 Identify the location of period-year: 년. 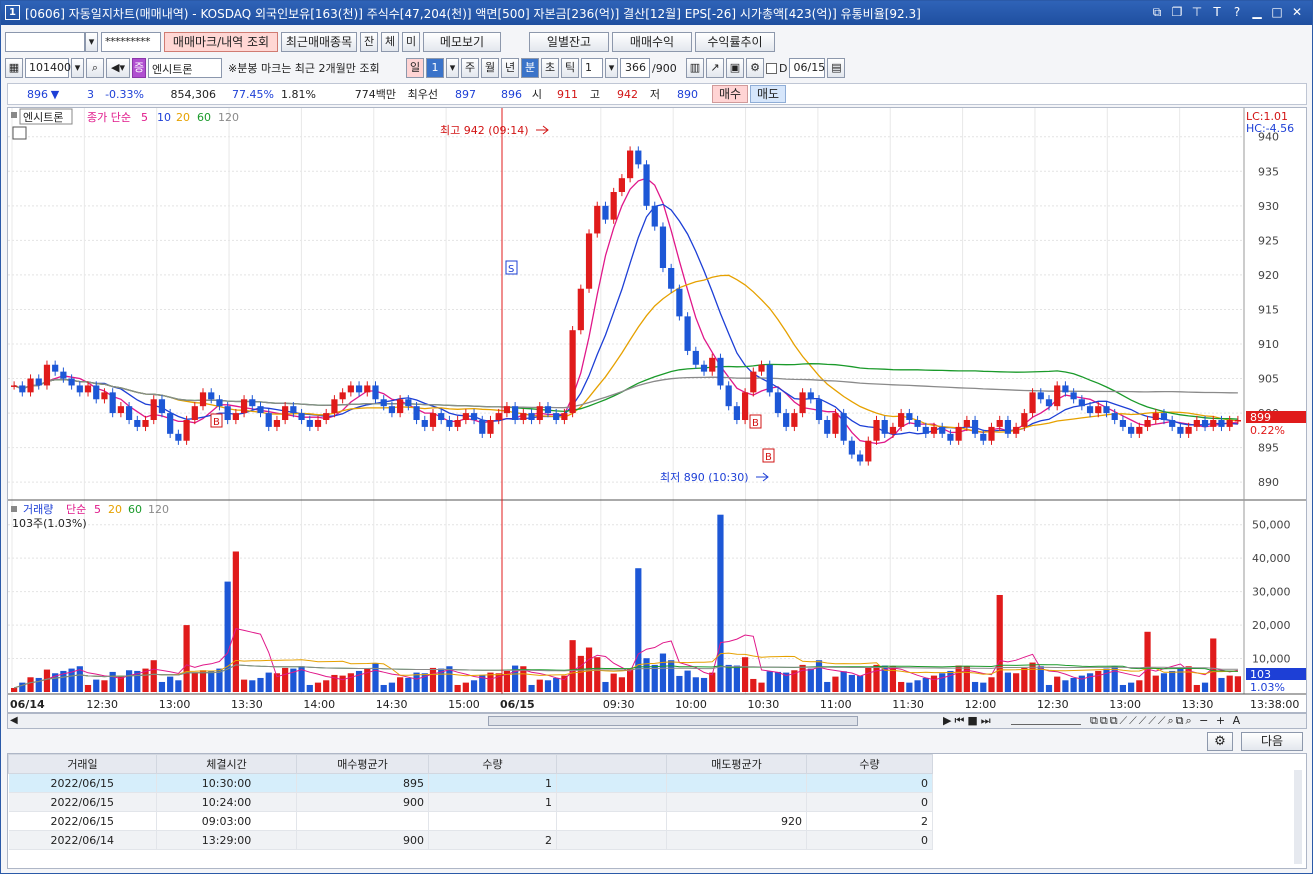
(510, 68).